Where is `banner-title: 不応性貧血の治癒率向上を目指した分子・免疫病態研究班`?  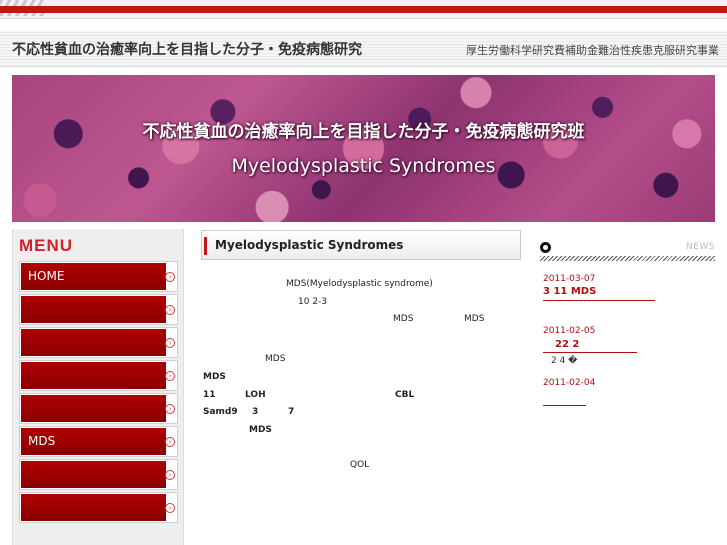
banner-title: 不応性貧血の治癒率向上を目指した分子・免疫病態研究班 is located at coordinates (363, 132).